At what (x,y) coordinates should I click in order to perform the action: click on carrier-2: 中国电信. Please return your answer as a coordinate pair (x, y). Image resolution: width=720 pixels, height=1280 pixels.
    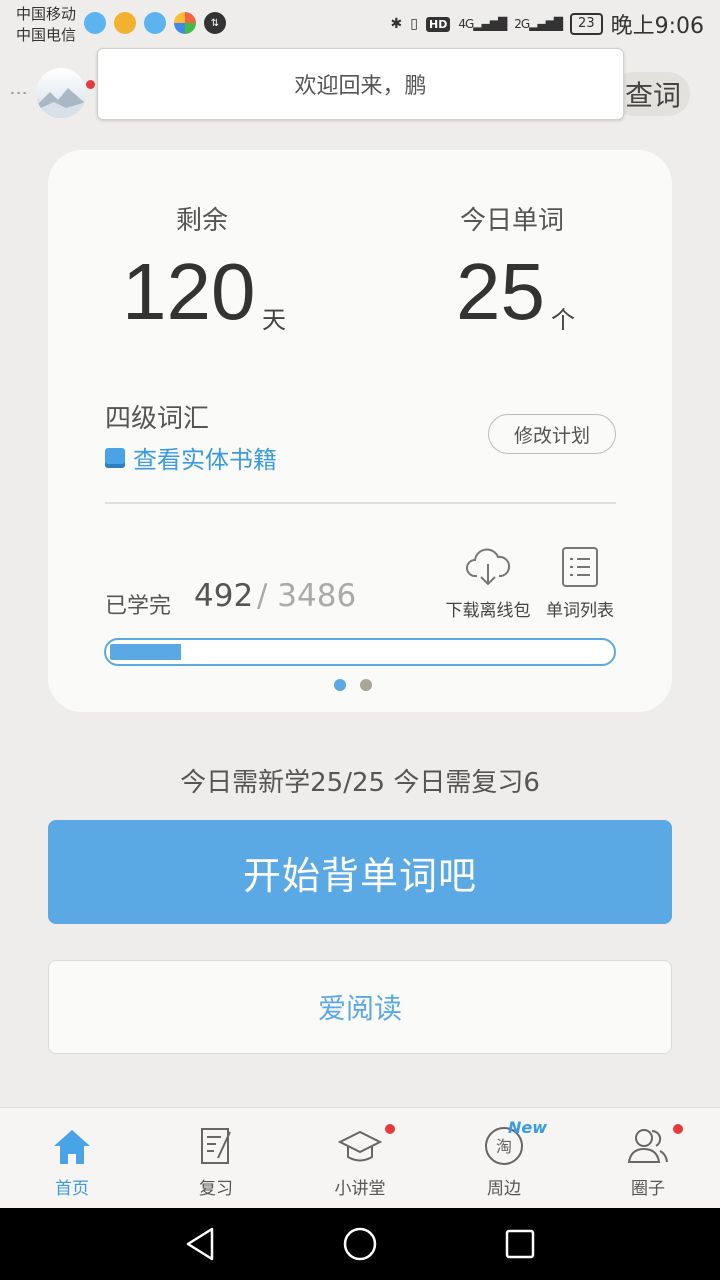
    Looking at the image, I should click on (46, 35).